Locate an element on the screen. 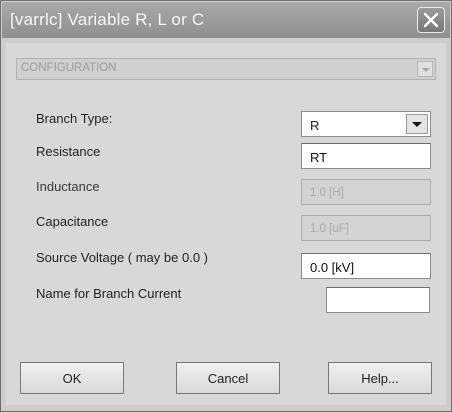 This screenshot has width=452, height=412. source-voltage-field: 0.0 [kV] is located at coordinates (366, 266).